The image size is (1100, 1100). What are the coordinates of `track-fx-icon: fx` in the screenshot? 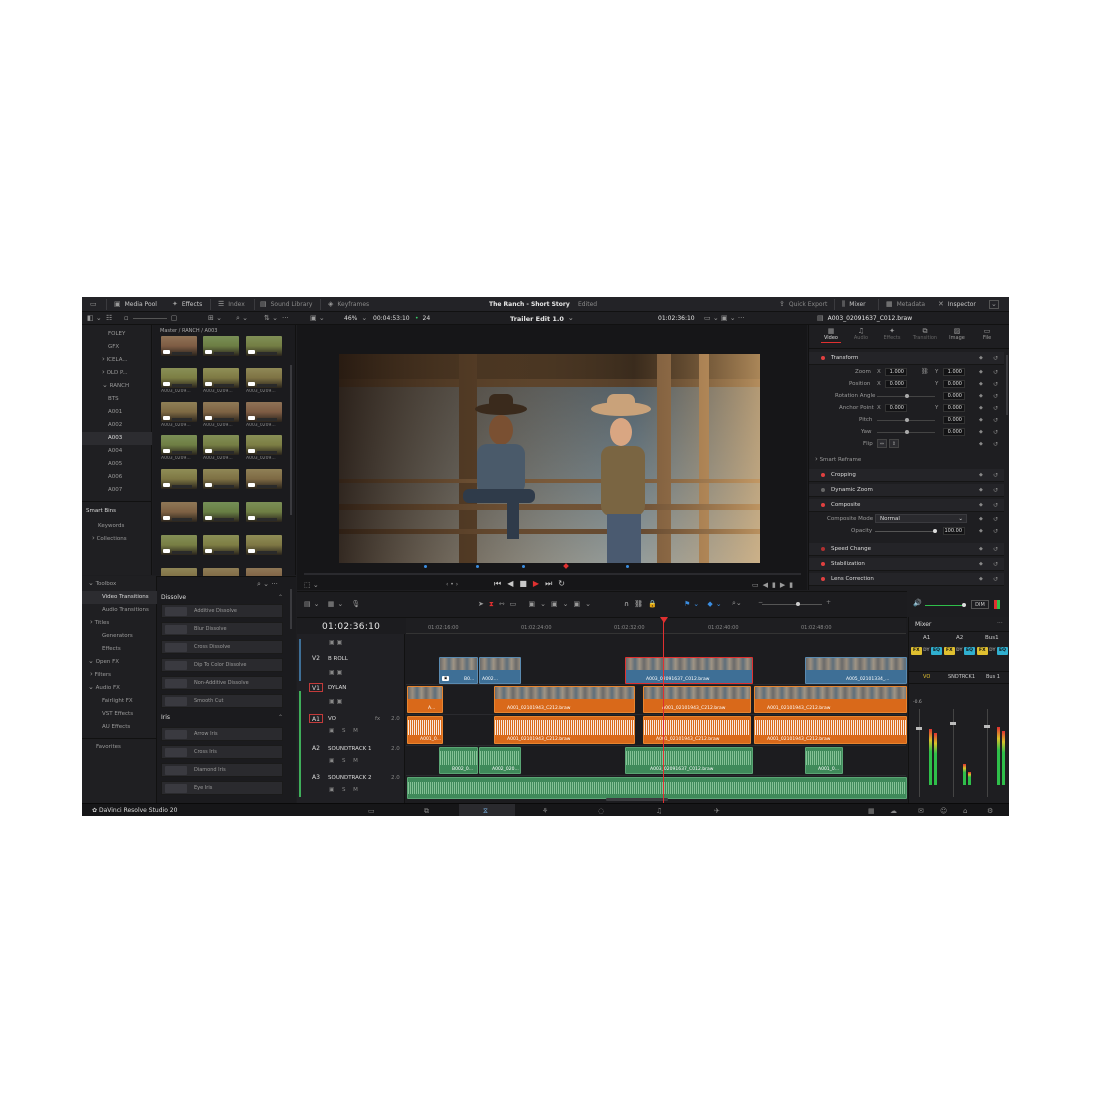 It's located at (377, 719).